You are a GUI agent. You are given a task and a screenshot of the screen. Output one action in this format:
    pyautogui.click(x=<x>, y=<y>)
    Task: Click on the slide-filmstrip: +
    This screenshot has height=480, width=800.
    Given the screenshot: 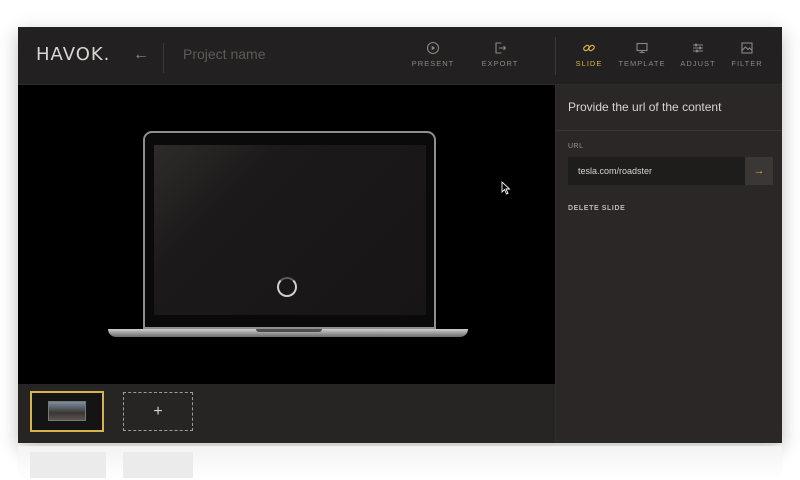 What is the action you would take?
    pyautogui.click(x=286, y=413)
    